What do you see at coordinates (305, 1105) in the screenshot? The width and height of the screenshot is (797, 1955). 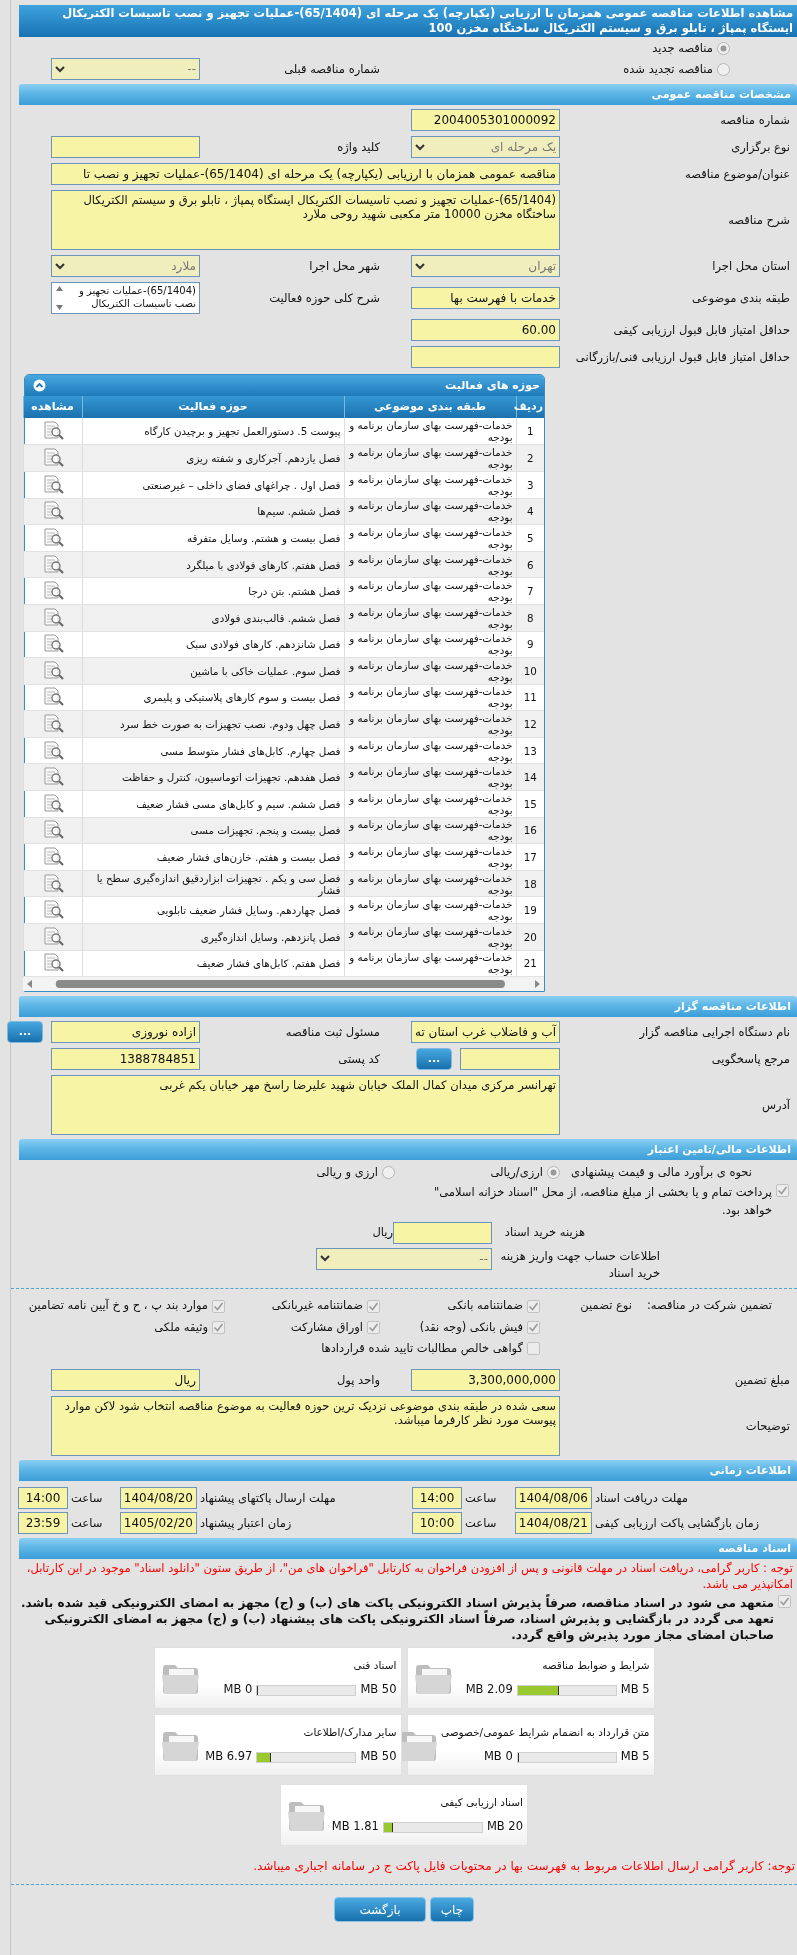 I see `text-area: تهرانسر مرکزی میدان کمال الملک خیابان شهید علیرضا راسخ مهر خیابان یکم غربی` at bounding box center [305, 1105].